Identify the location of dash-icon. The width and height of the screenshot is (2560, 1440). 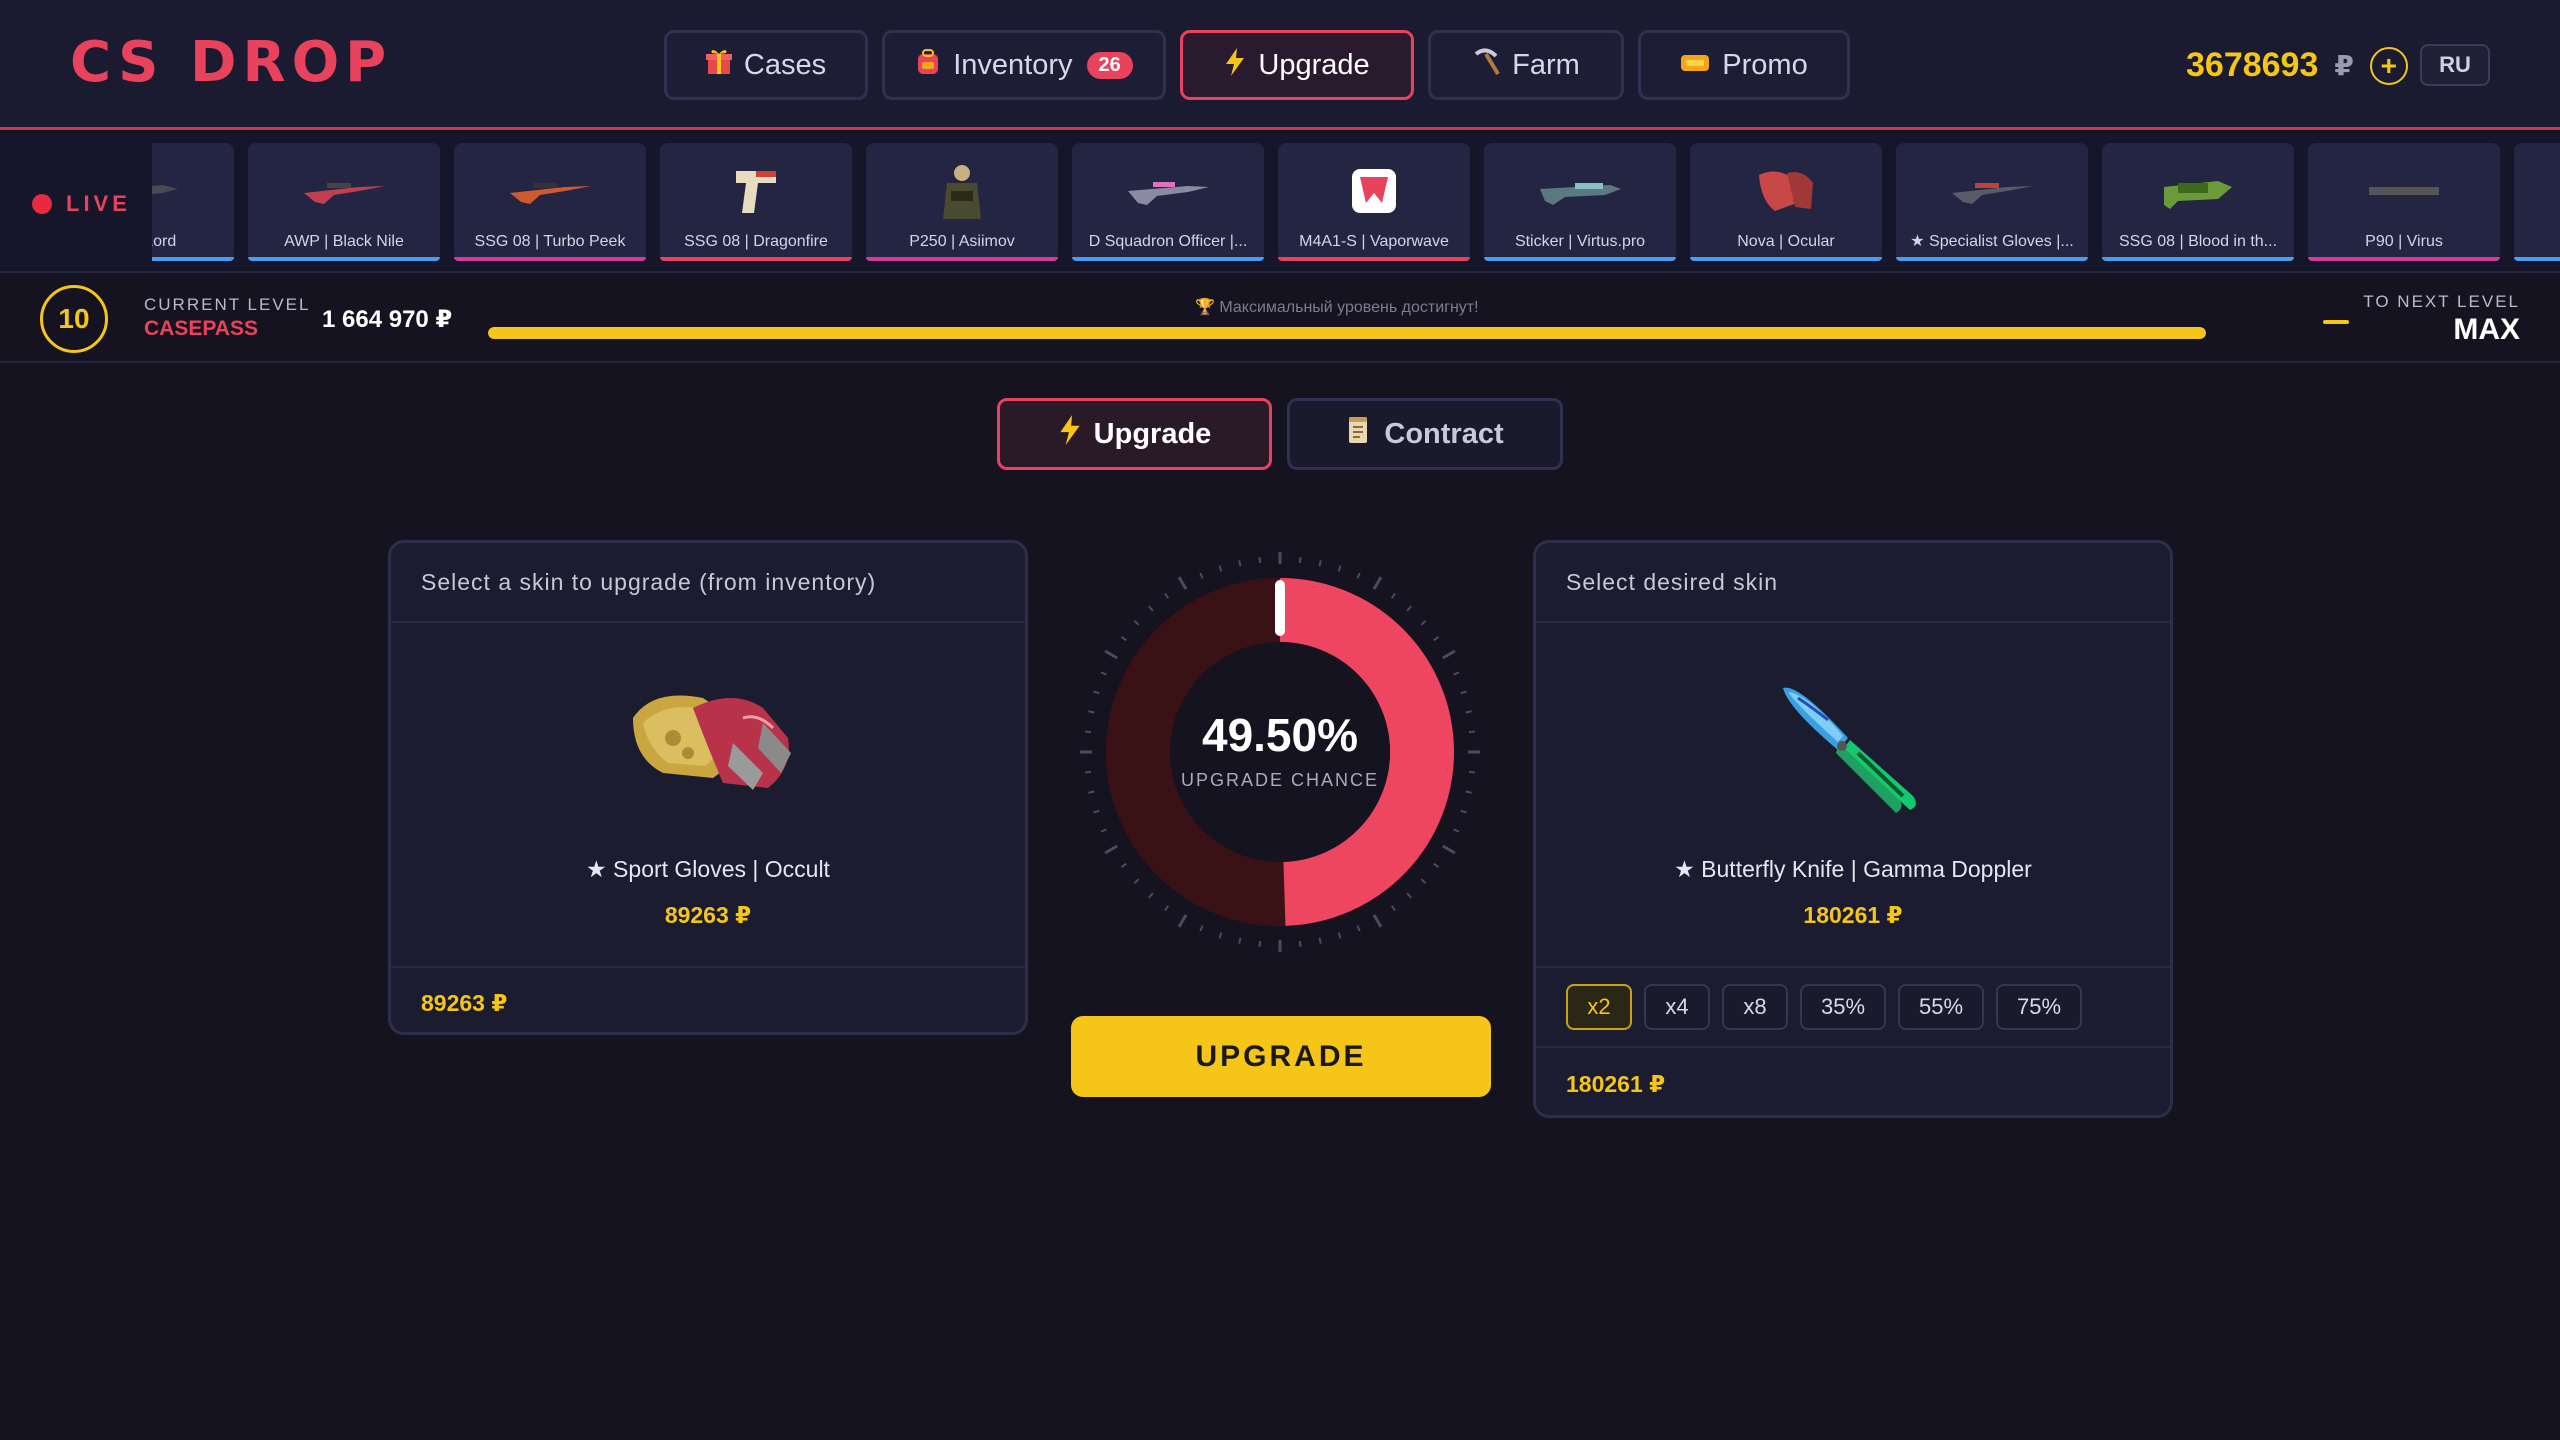
(2336, 322).